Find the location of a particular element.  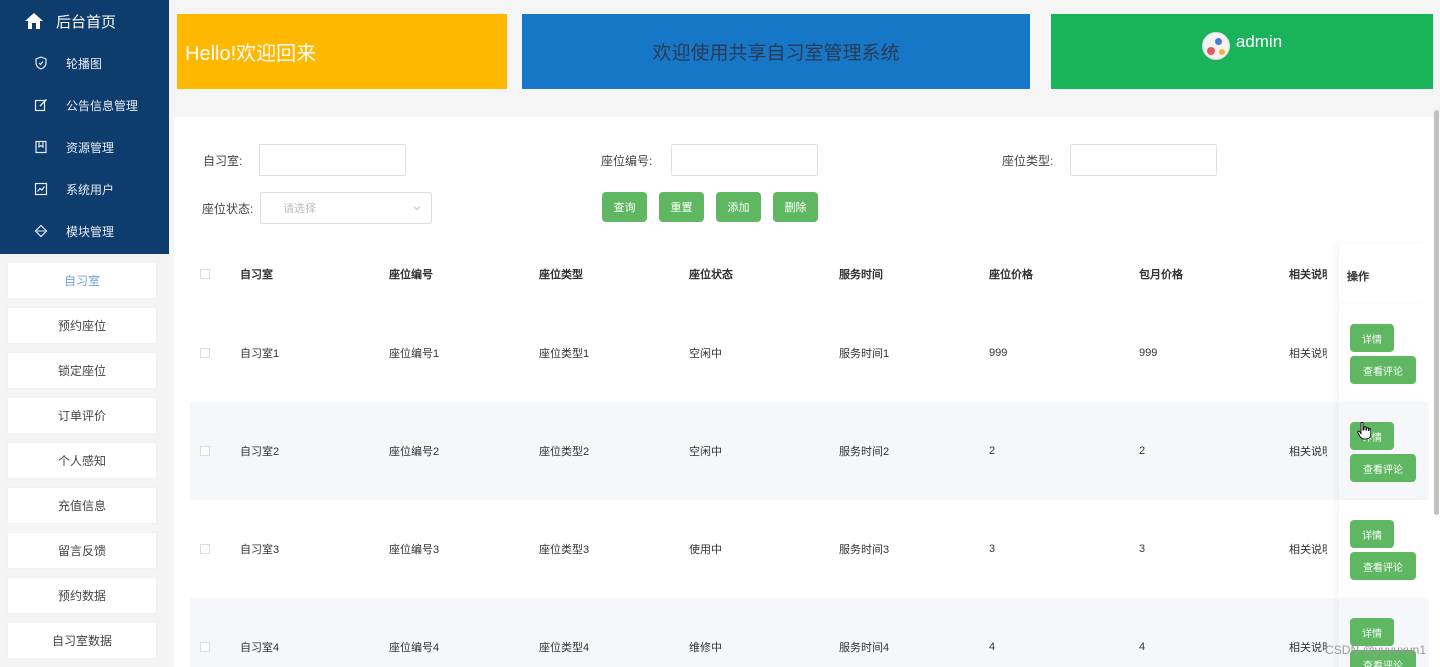

cell-monthly: 3 is located at coordinates (1142, 549).